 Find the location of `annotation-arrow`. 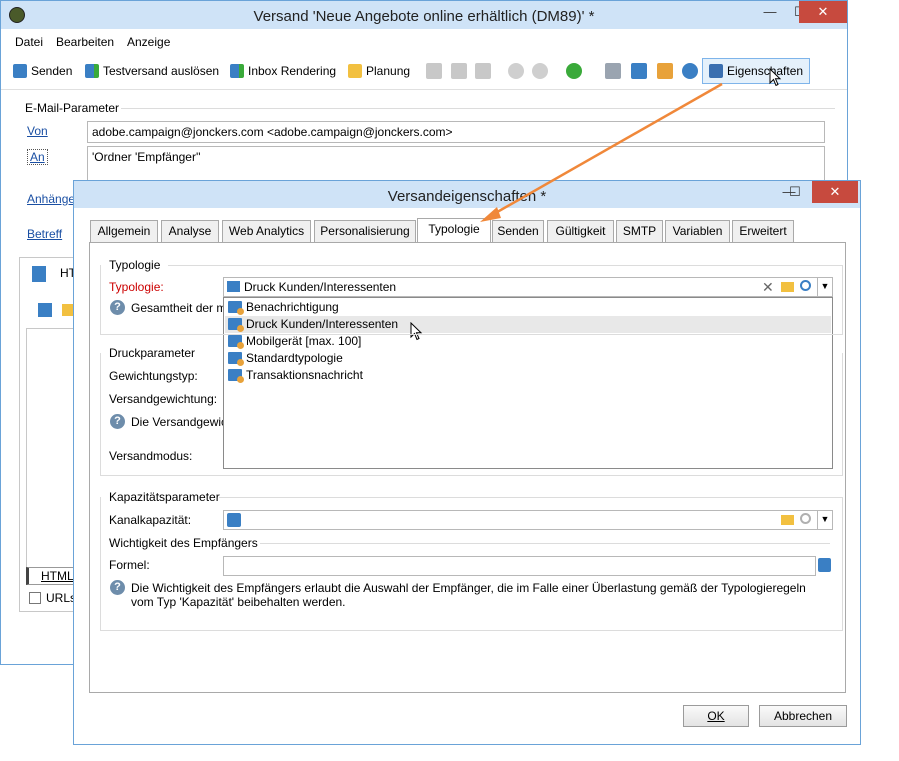

annotation-arrow is located at coordinates (601, 152).